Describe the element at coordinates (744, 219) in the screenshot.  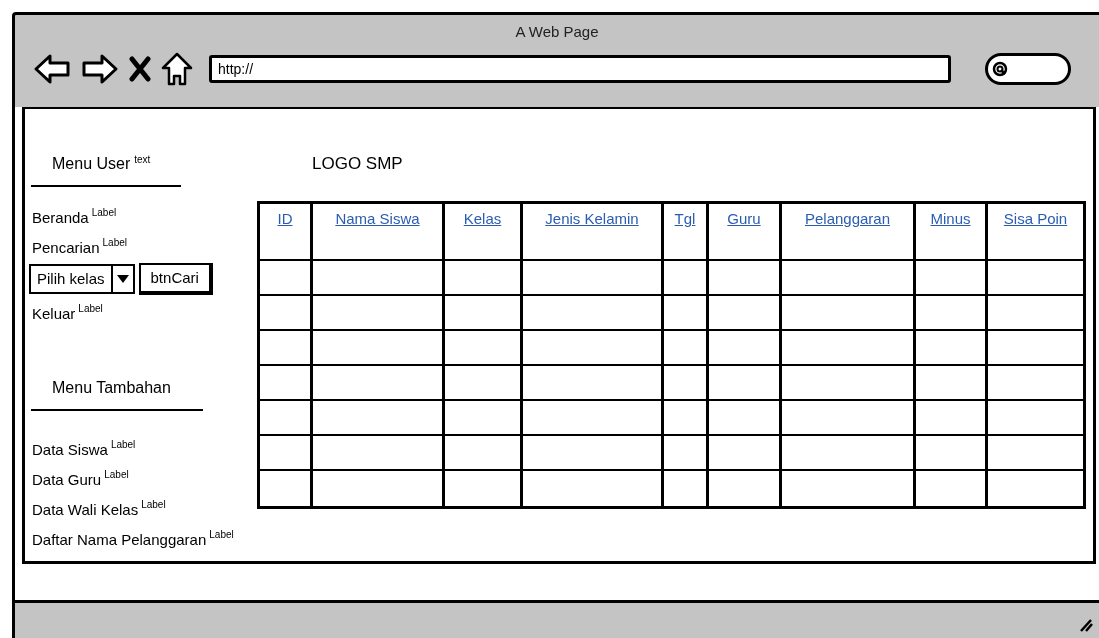
I see `column-header-link: Guru` at that location.